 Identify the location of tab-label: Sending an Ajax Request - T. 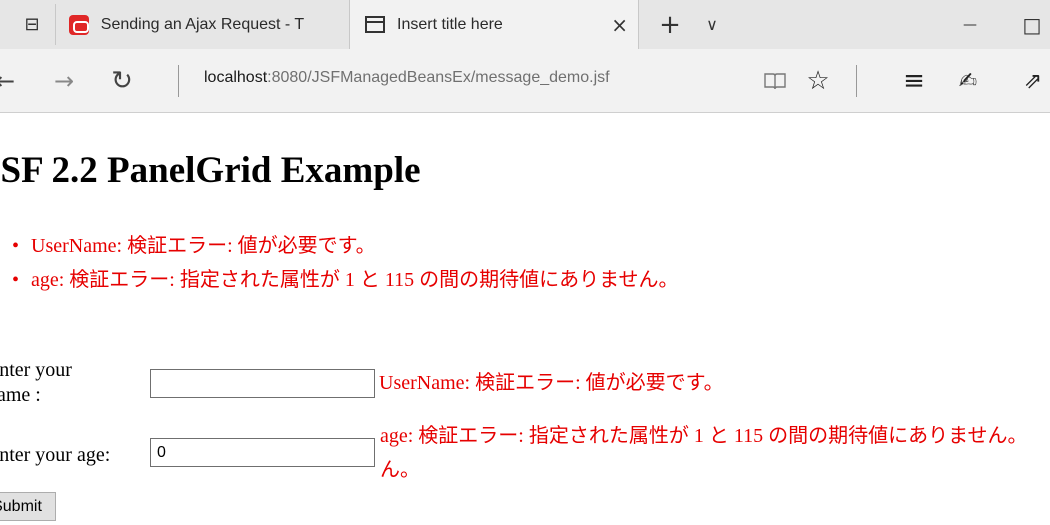
(202, 24).